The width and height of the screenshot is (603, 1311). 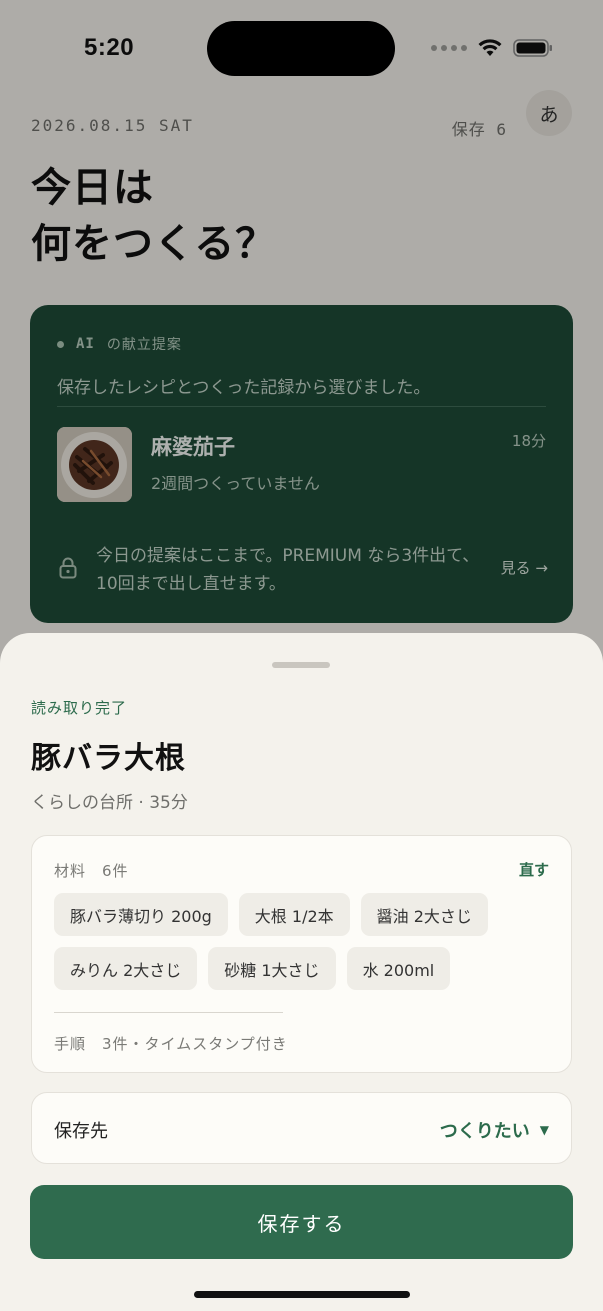 I want to click on home-indicator, so click(x=302, y=1294).